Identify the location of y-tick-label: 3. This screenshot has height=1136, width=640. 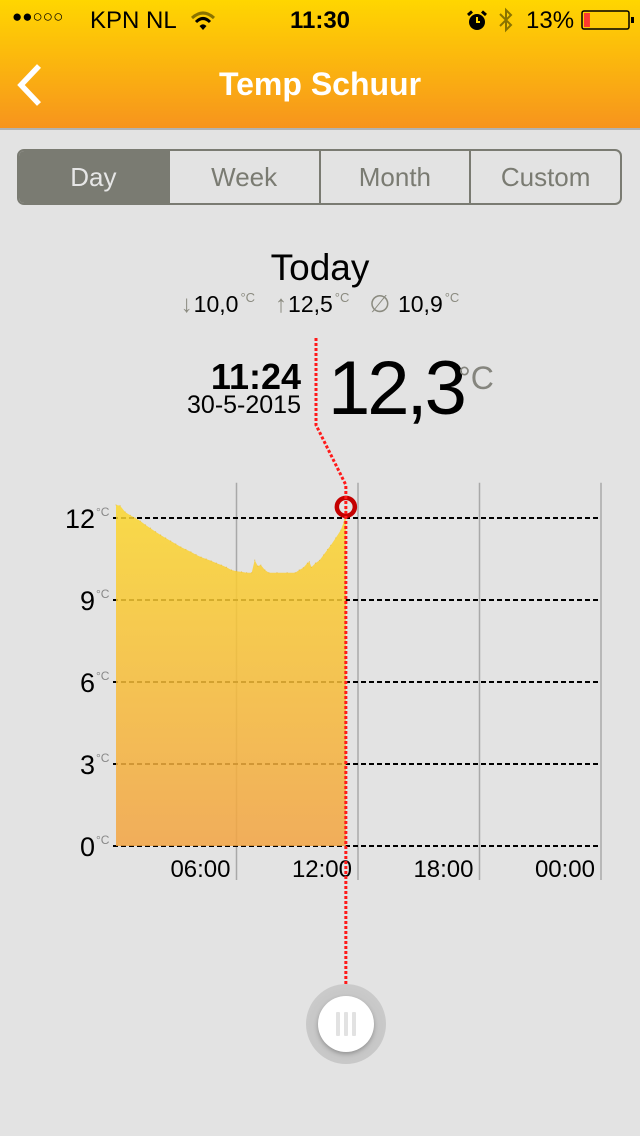
(87, 765).